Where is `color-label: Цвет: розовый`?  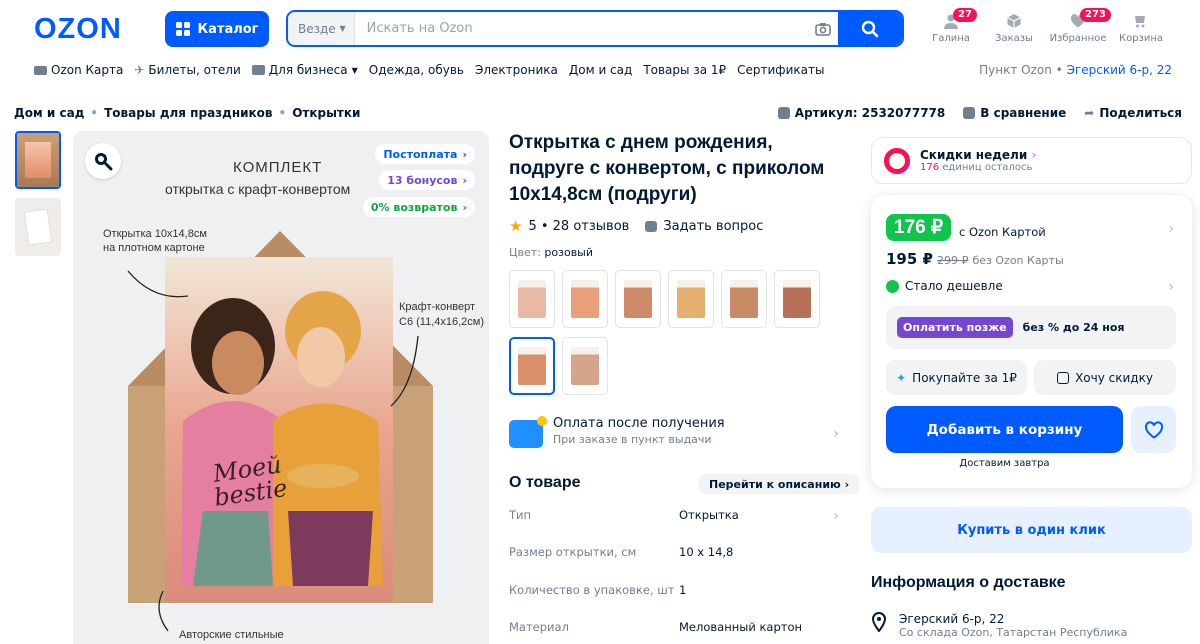
color-label: Цвет: розовый is located at coordinates (551, 252).